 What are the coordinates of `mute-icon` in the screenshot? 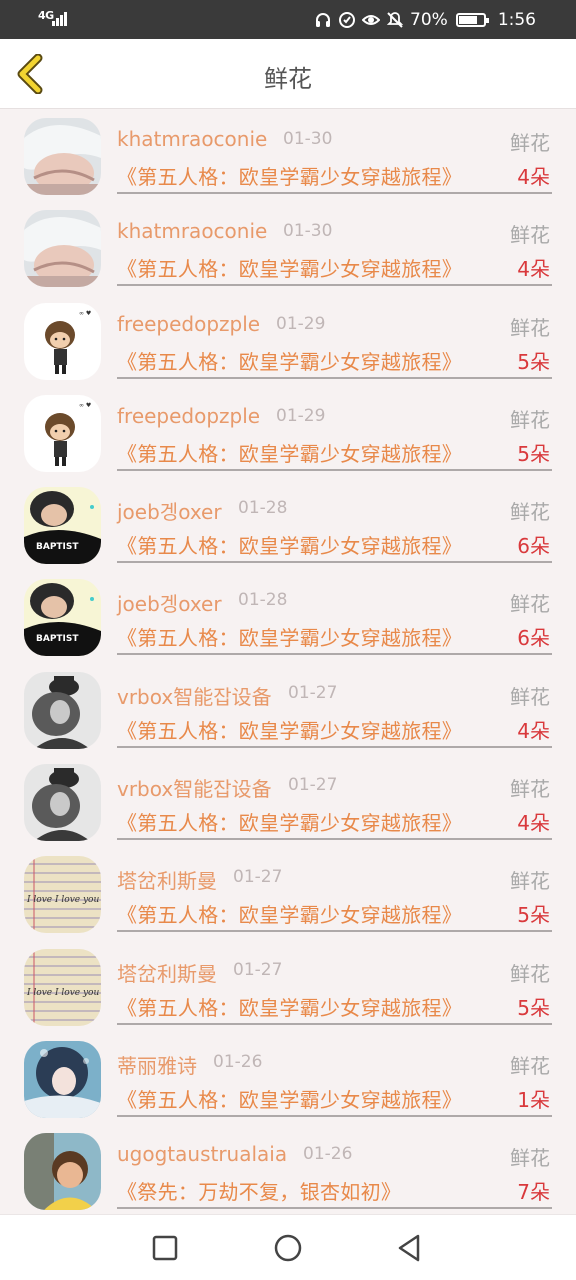 It's located at (395, 20).